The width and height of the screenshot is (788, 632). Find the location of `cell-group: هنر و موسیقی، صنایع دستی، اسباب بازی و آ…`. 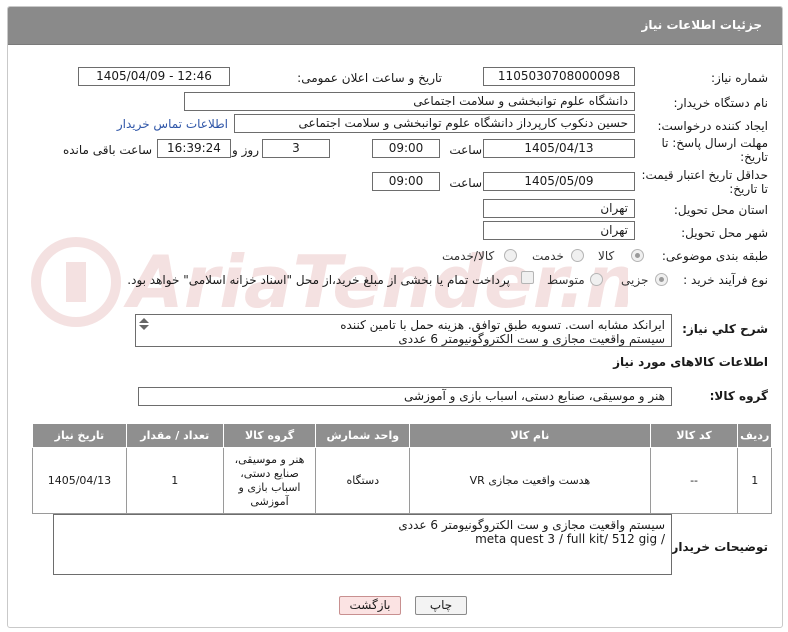

cell-group: هنر و موسیقی، صنایع دستی، اسباب بازی و آ… is located at coordinates (269, 480).